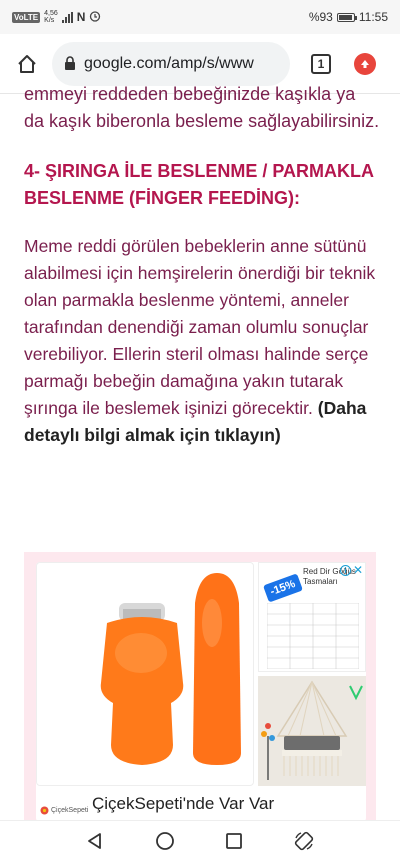 Image resolution: width=400 pixels, height=866 pixels. What do you see at coordinates (345, 570) in the screenshot?
I see `info-icon: i` at bounding box center [345, 570].